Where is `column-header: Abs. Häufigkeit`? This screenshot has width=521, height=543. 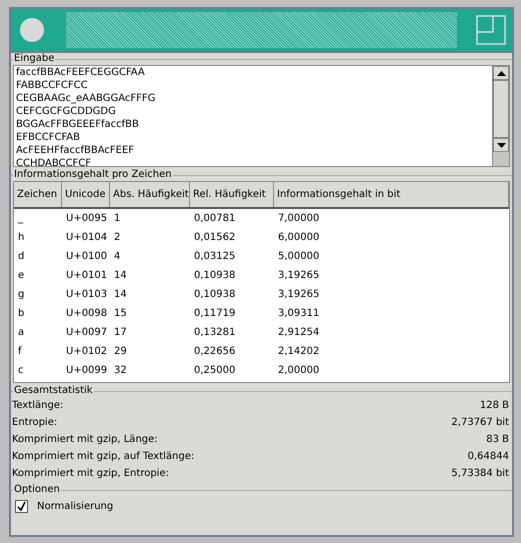
column-header: Abs. Häufigkeit is located at coordinates (150, 194).